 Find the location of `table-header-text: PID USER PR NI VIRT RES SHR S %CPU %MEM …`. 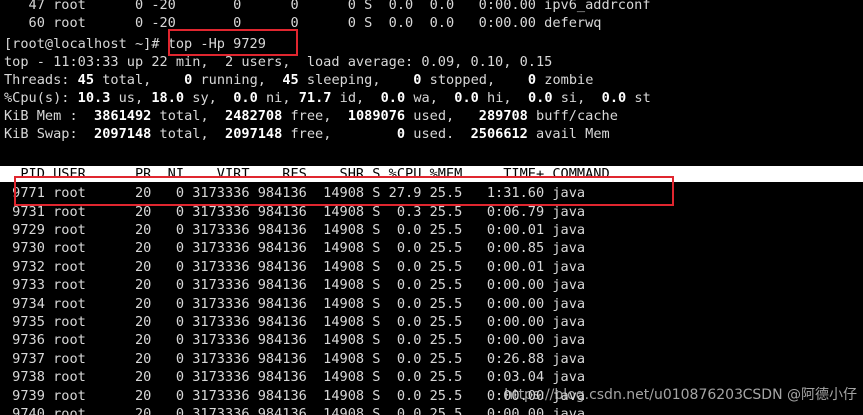

table-header-text: PID USER PR NI VIRT RES SHR S %CPU %MEM … is located at coordinates (307, 174).